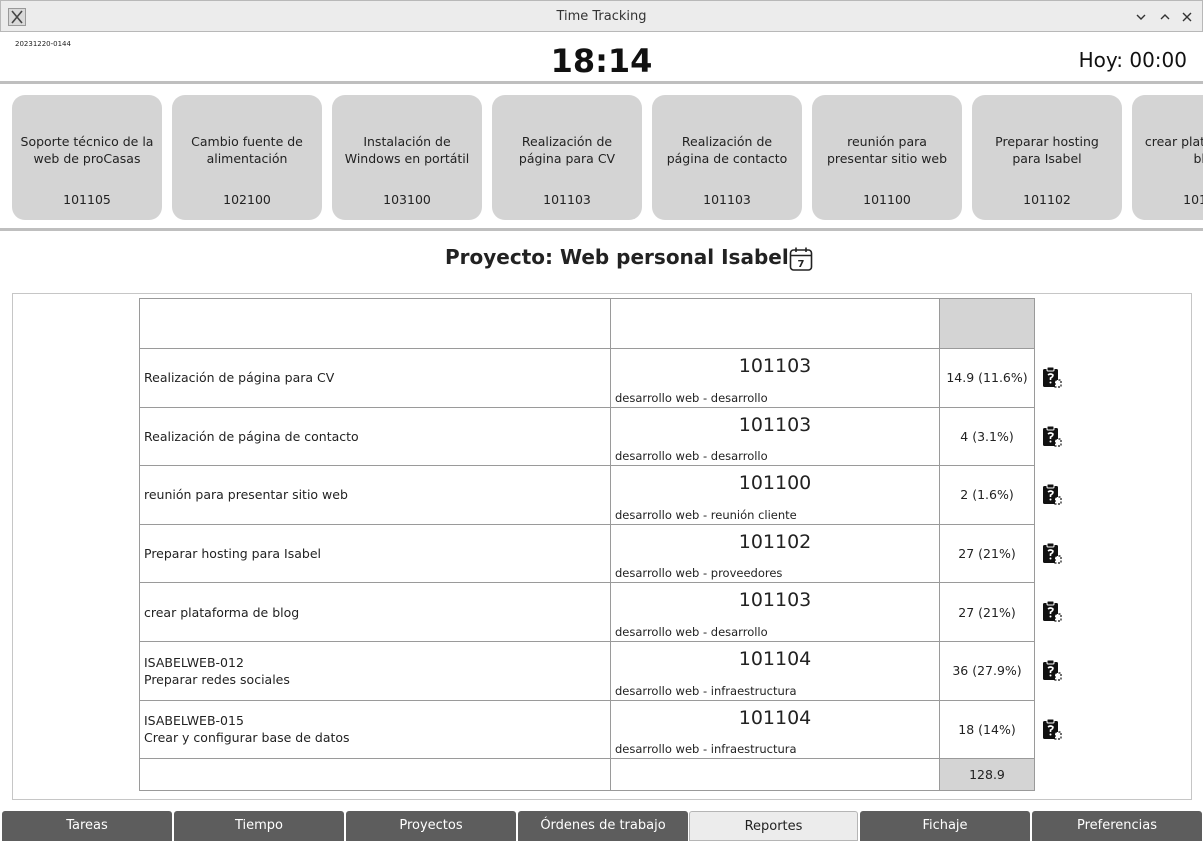  I want to click on task-card-title: reunión para presentar sitio web, so click(887, 150).